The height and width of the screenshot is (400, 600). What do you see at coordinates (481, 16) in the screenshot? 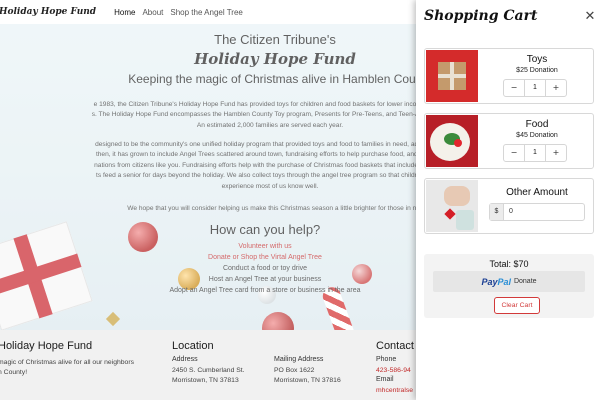
I see `cart-title: Shopping Cart` at bounding box center [481, 16].